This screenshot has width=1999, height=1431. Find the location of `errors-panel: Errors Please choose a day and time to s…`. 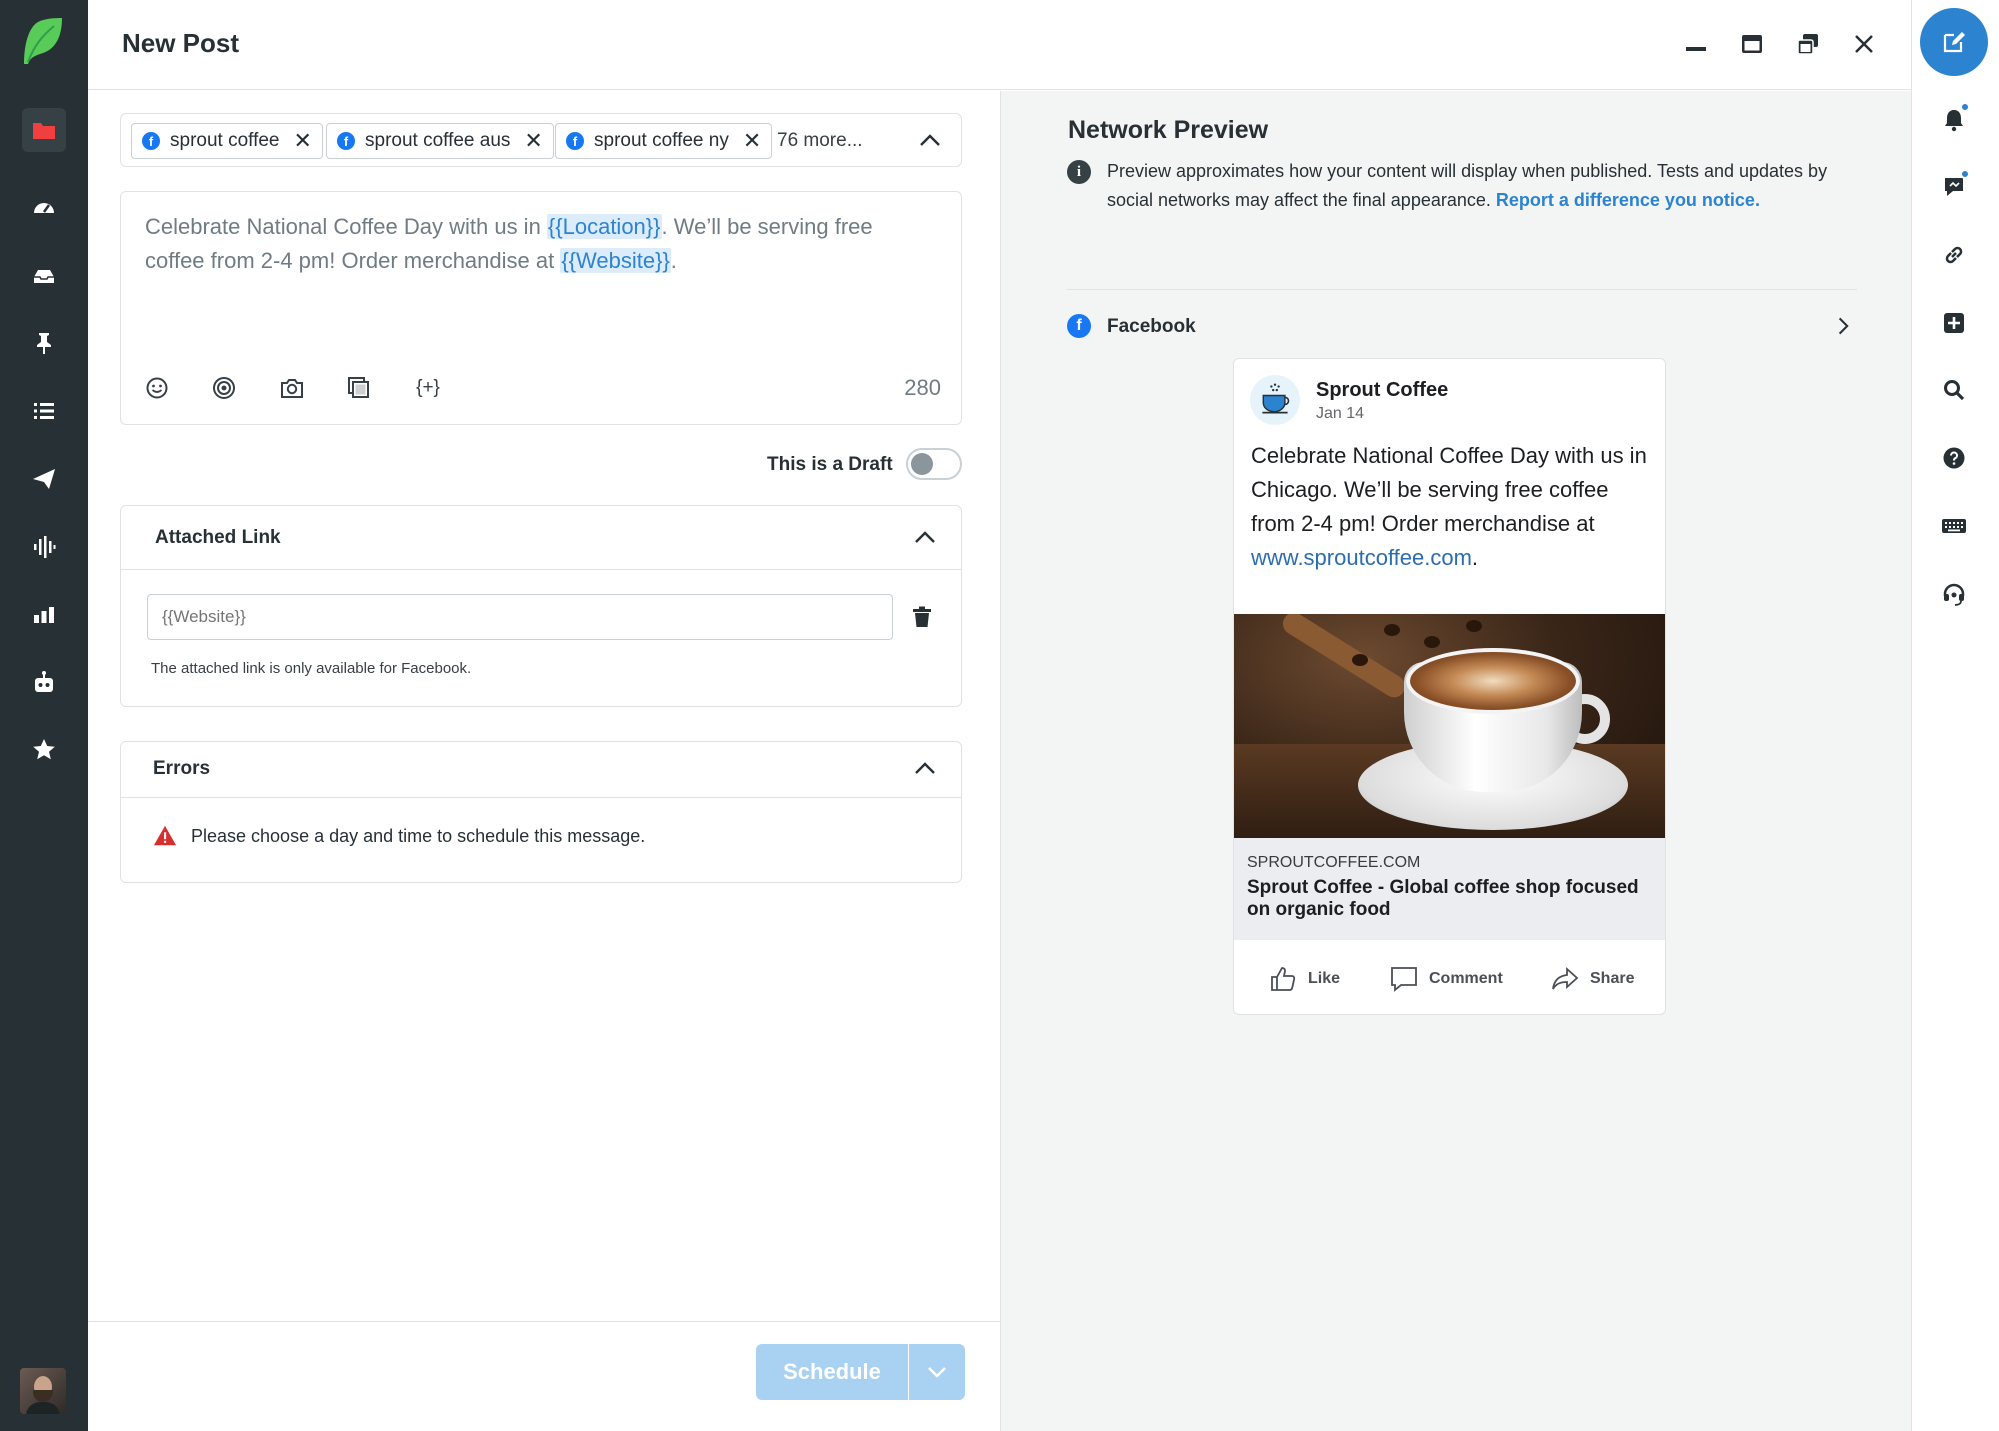

errors-panel: Errors Please choose a day and time to s… is located at coordinates (541, 812).